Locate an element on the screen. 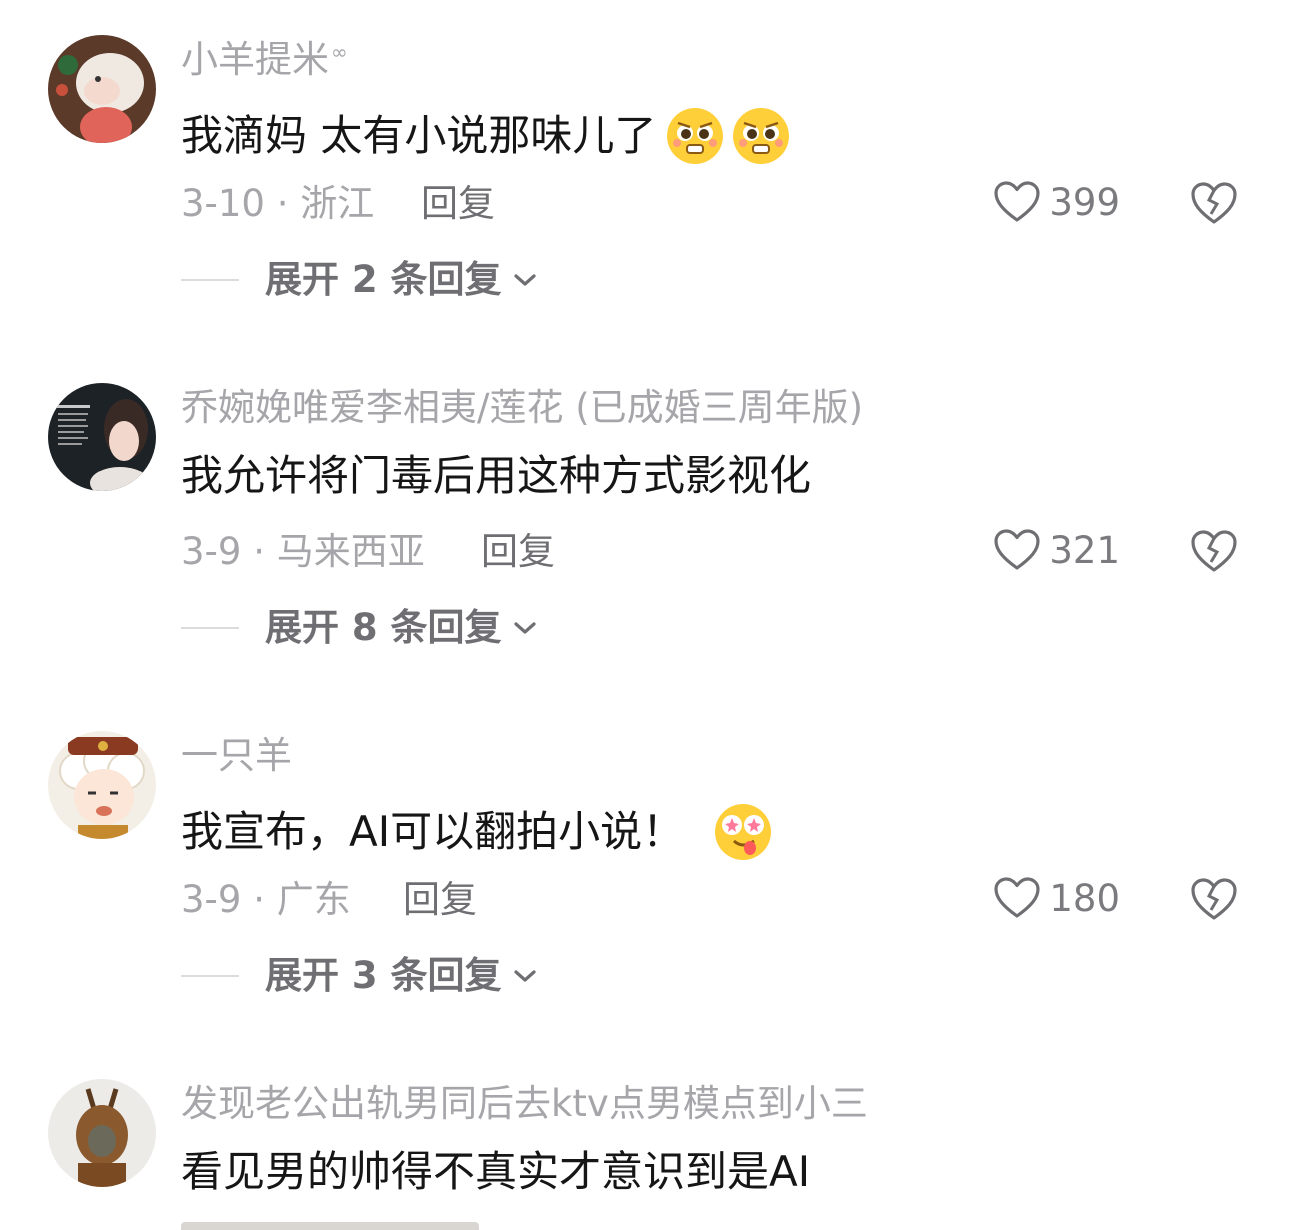  avatar-cartoon-sheep-image is located at coordinates (102, 785).